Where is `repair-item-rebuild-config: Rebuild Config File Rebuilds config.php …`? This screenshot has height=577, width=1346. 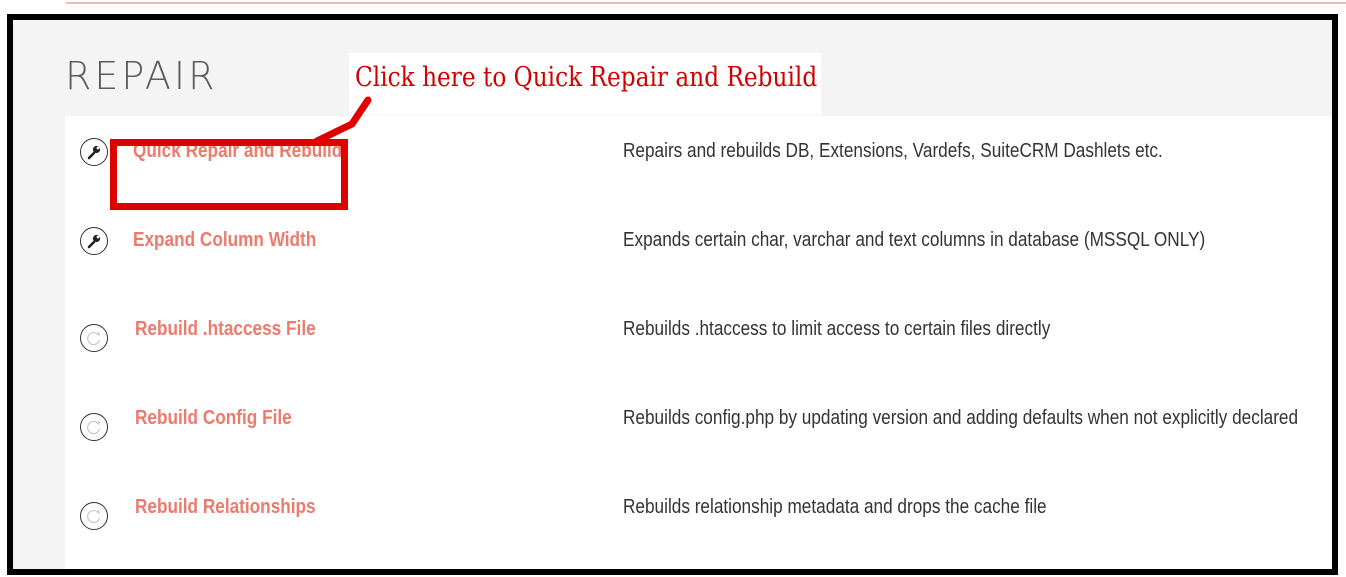
repair-item-rebuild-config: Rebuild Config File Rebuilds config.php … is located at coordinates (698, 427).